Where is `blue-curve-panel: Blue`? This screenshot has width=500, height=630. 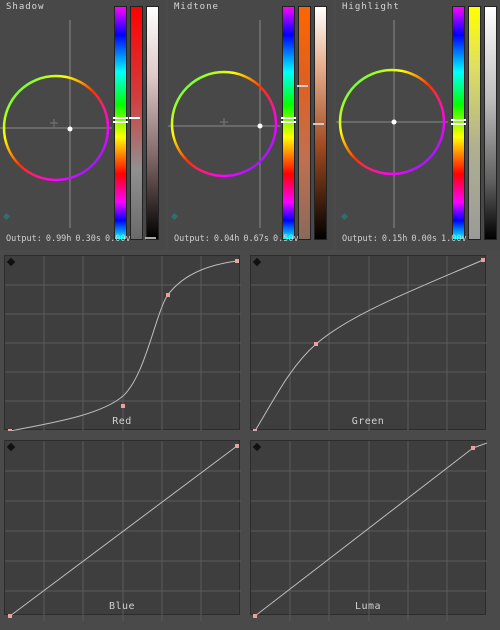
blue-curve-panel: Blue is located at coordinates (122, 530).